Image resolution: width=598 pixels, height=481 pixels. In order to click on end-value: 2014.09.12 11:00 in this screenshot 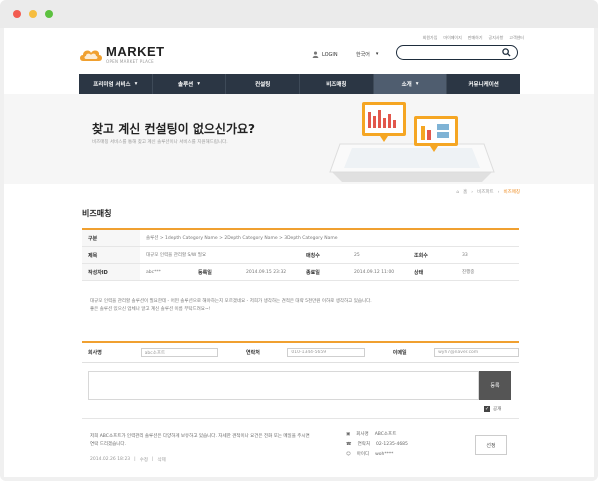, I will do `click(374, 272)`.